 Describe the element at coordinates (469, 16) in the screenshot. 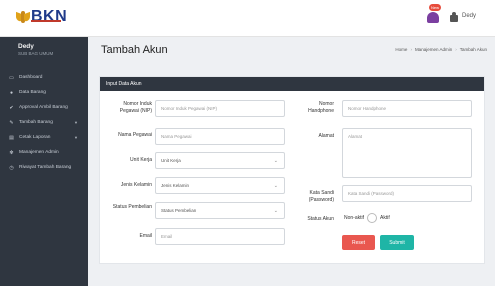

I see `header-user-name: Dedy` at that location.